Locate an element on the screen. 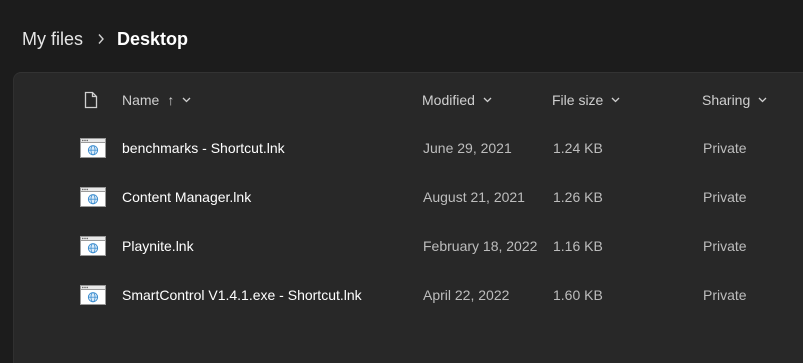 The image size is (803, 363). file-size: 1.60 KB is located at coordinates (578, 295).